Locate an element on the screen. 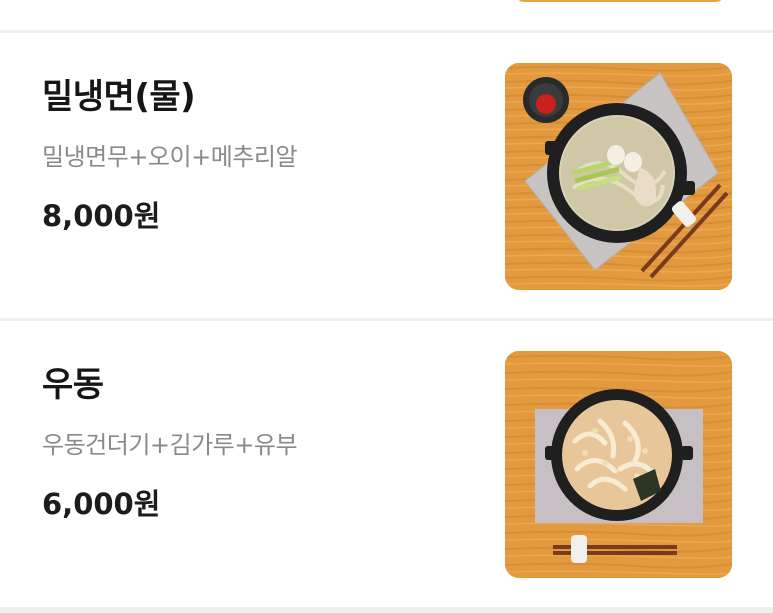 This screenshot has width=773, height=613. menu-item-description: 우동건더기+김가루+유부 is located at coordinates (170, 445).